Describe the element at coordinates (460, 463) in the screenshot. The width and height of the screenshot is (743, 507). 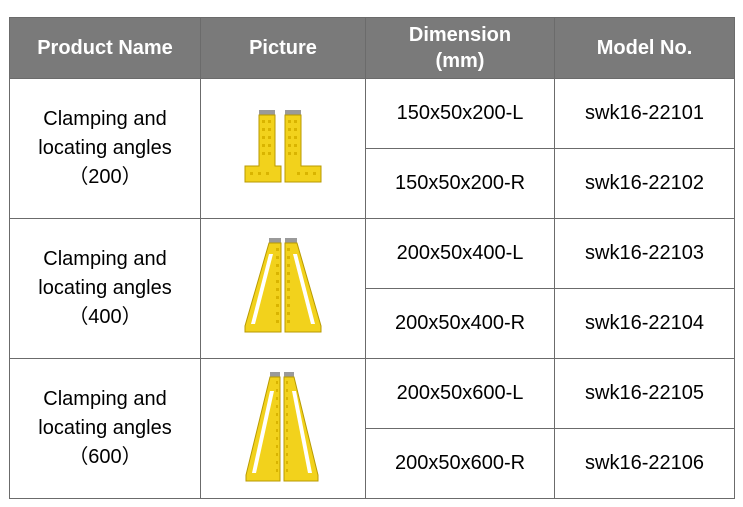
I see `dimension-cell: 200x50x600-R` at that location.